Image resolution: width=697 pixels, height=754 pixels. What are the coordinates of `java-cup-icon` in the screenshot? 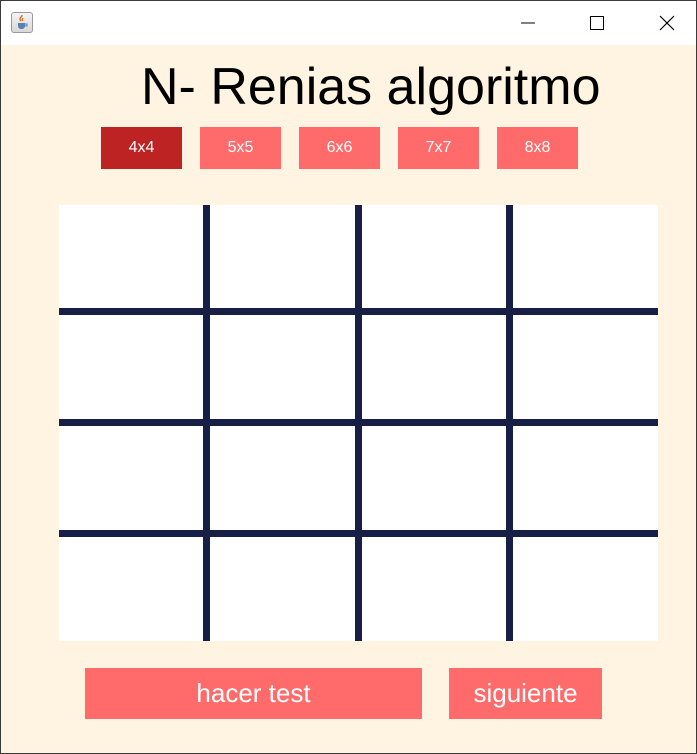 It's located at (22, 22).